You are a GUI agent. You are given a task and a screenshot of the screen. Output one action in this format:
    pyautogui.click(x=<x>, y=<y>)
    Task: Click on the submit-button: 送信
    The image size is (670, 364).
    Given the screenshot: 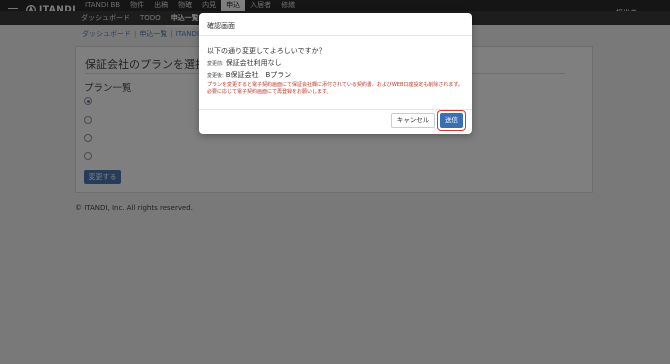 What is the action you would take?
    pyautogui.click(x=451, y=120)
    